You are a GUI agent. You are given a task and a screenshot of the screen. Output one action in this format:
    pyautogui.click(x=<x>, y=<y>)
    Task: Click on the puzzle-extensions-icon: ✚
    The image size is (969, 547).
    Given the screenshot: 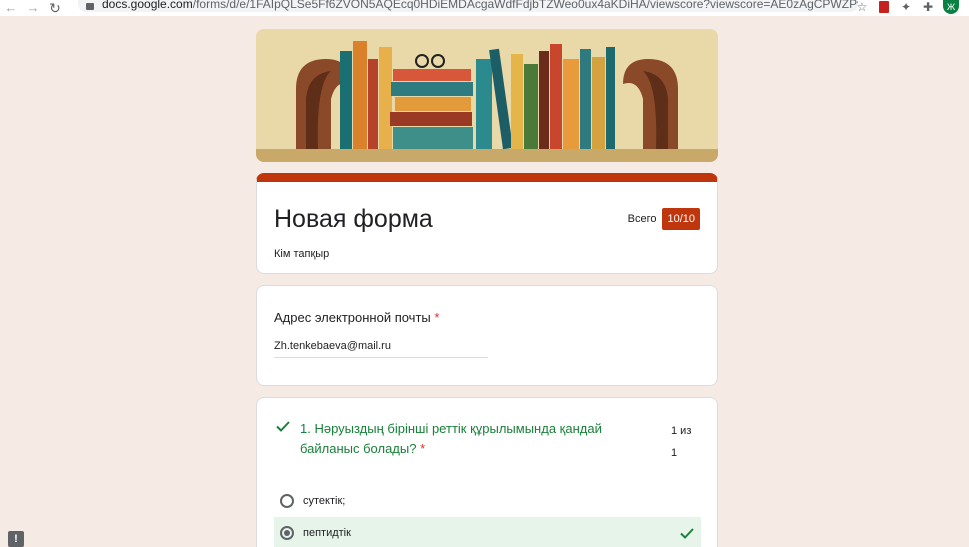 What is the action you would take?
    pyautogui.click(x=928, y=7)
    